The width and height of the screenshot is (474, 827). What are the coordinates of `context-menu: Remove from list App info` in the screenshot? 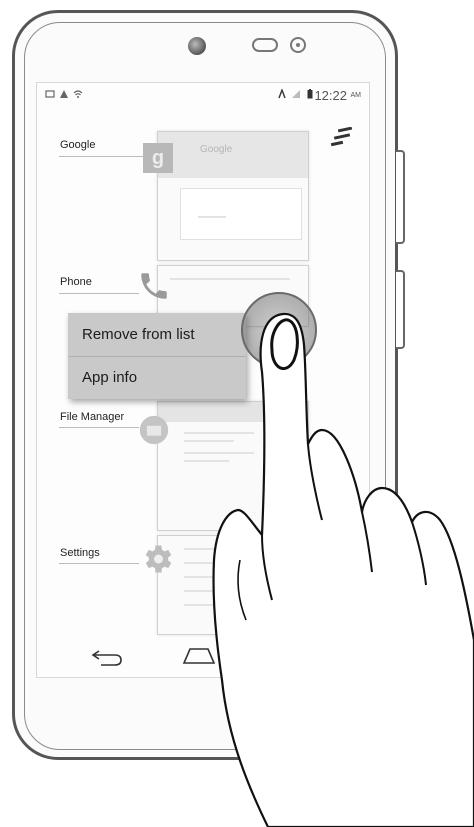 It's located at (157, 356).